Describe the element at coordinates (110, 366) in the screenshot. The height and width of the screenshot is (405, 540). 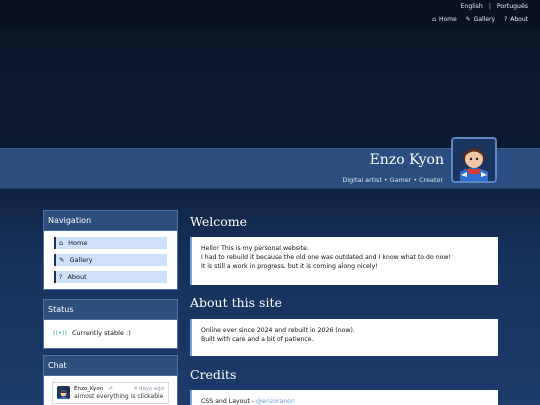
I see `chat-title: Chat` at that location.